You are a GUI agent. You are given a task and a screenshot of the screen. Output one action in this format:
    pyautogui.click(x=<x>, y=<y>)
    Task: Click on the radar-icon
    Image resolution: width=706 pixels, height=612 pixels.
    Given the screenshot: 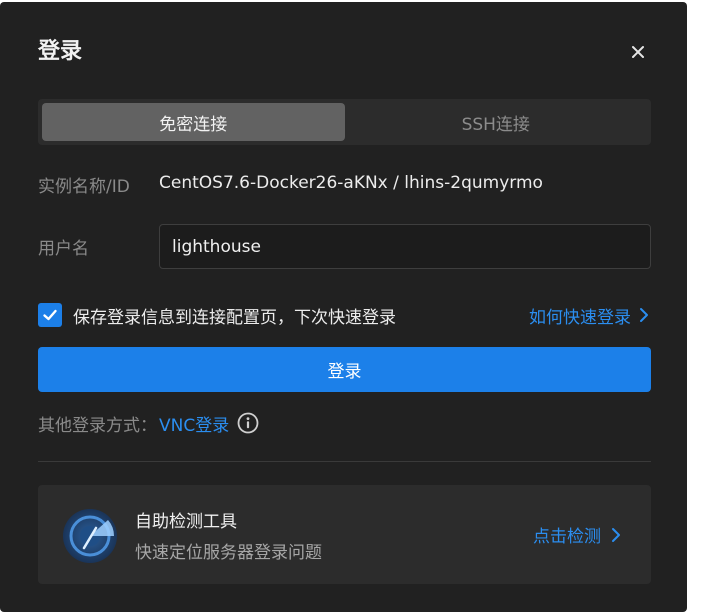 What is the action you would take?
    pyautogui.click(x=90, y=536)
    